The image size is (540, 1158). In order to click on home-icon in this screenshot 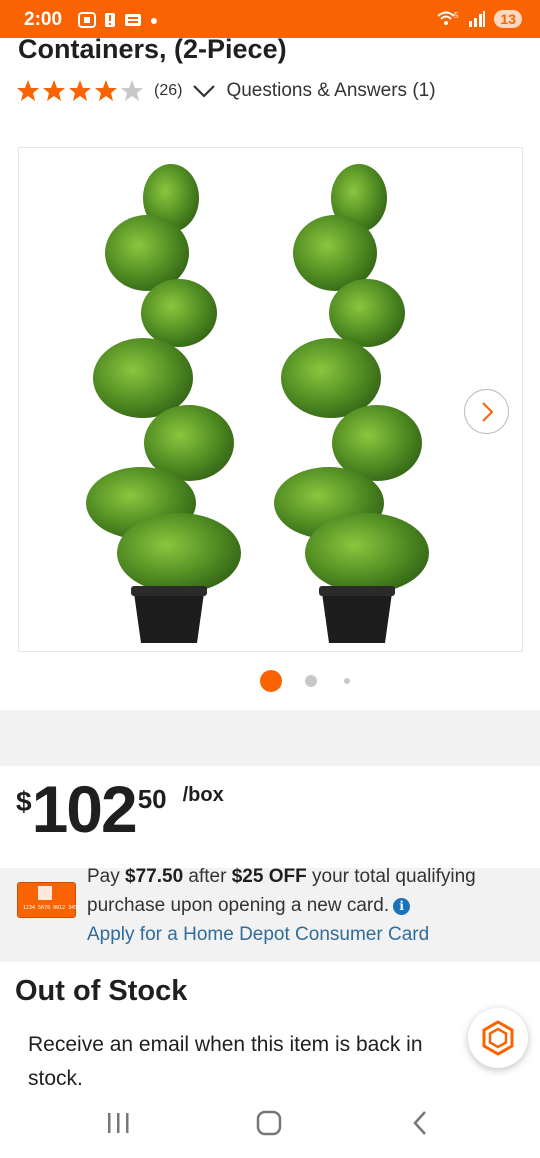, I will do `click(269, 1123)`.